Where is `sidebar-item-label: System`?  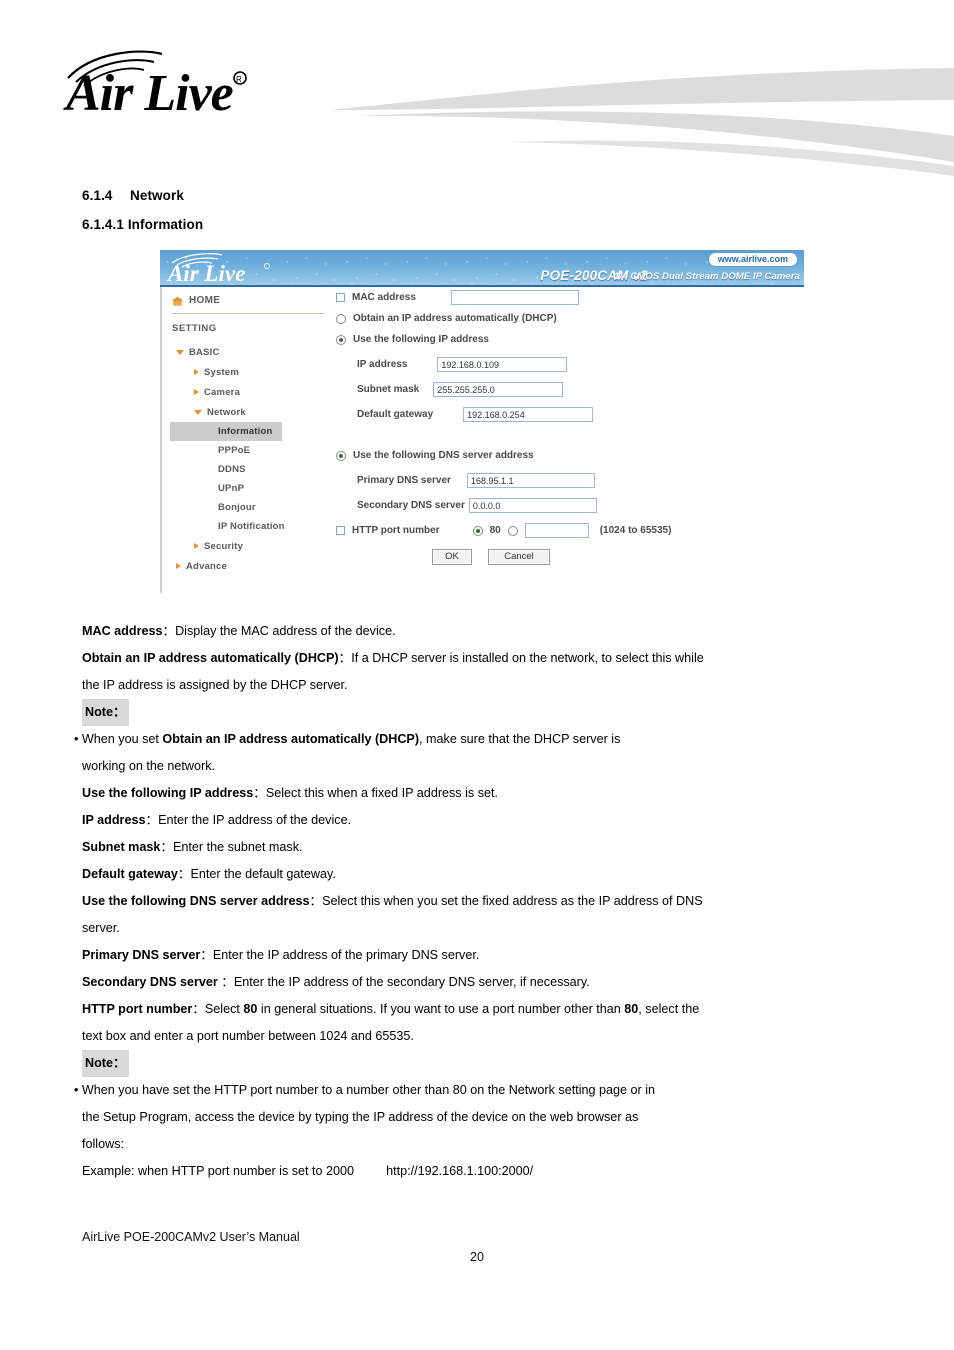 sidebar-item-label: System is located at coordinates (221, 372).